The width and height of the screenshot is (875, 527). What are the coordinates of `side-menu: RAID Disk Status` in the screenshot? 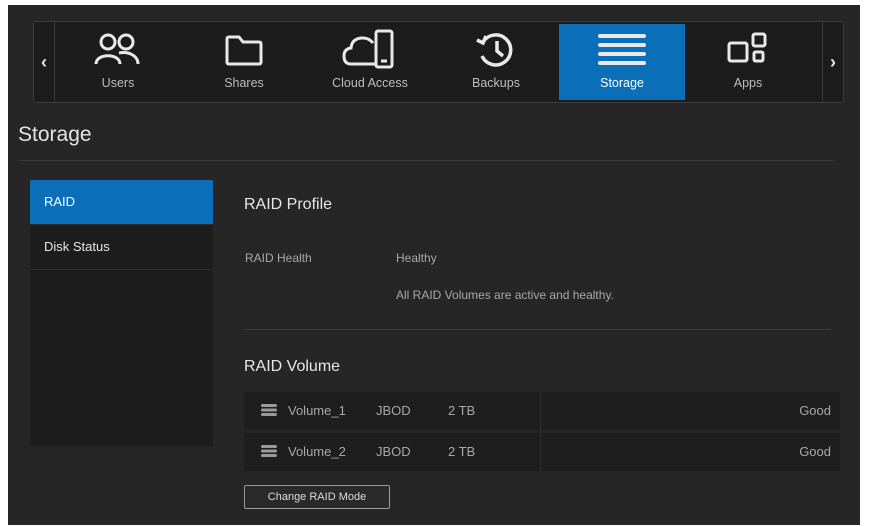 It's located at (121, 313).